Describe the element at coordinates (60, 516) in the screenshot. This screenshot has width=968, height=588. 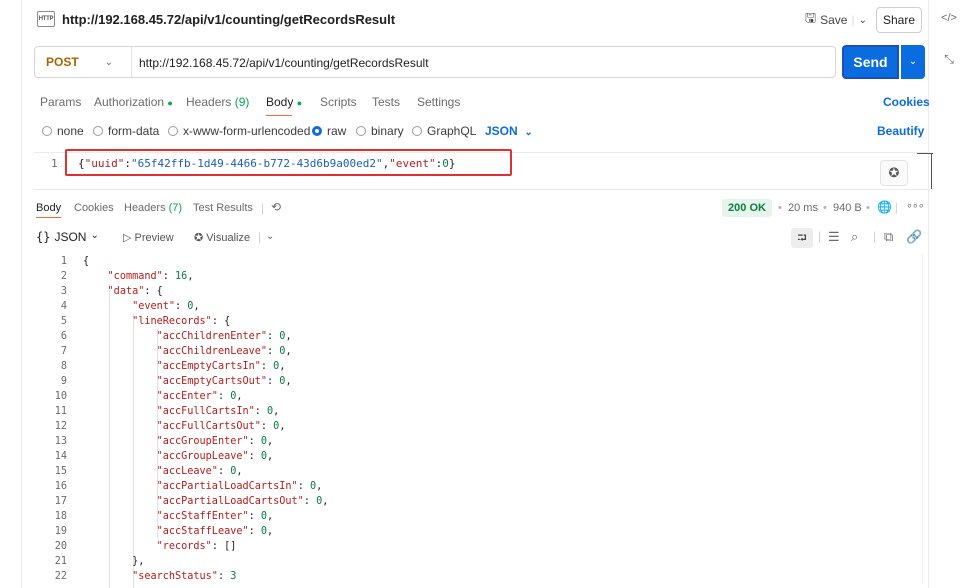
I see `line-number: 18` at that location.